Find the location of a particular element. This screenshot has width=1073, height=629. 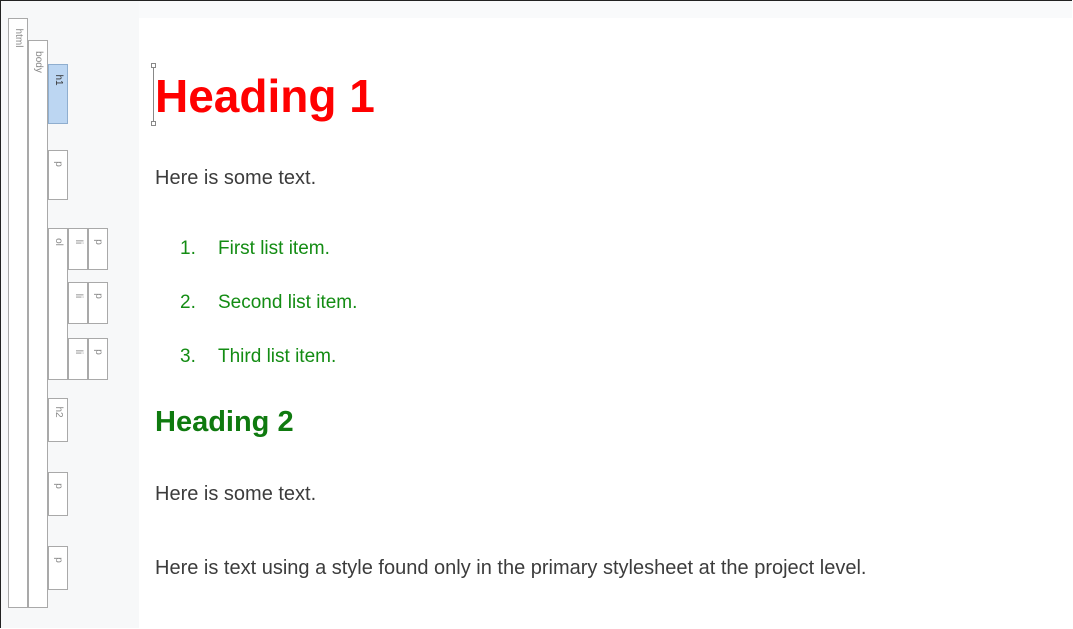

paragraph-1: Here is some text. is located at coordinates (235, 178).